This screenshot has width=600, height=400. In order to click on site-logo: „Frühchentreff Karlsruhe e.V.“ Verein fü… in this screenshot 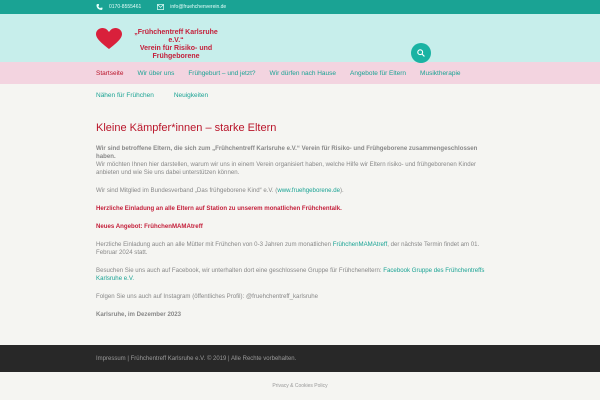, I will do `click(161, 44)`.